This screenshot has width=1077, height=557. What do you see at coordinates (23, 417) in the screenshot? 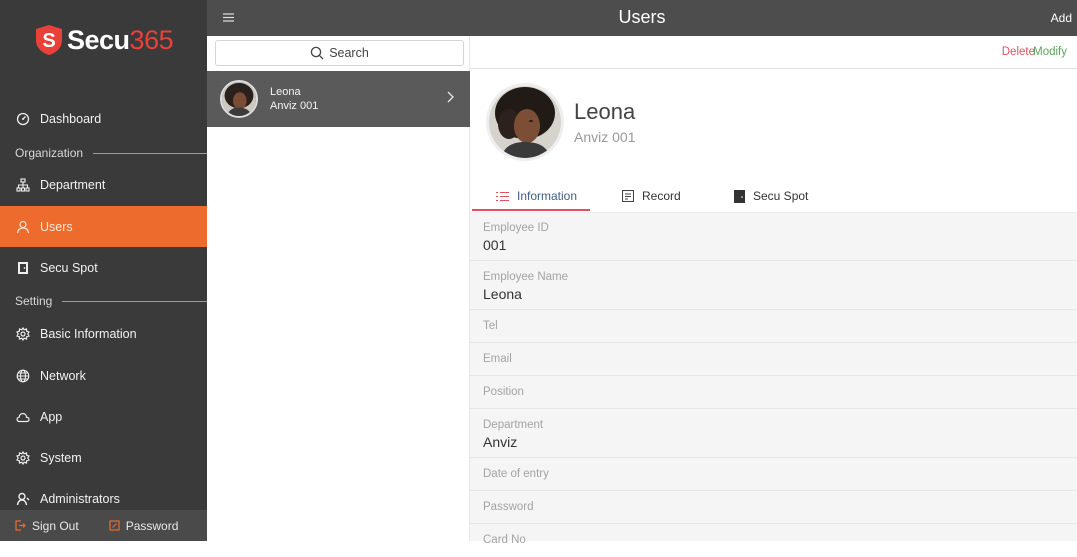
I see `cloud-icon` at bounding box center [23, 417].